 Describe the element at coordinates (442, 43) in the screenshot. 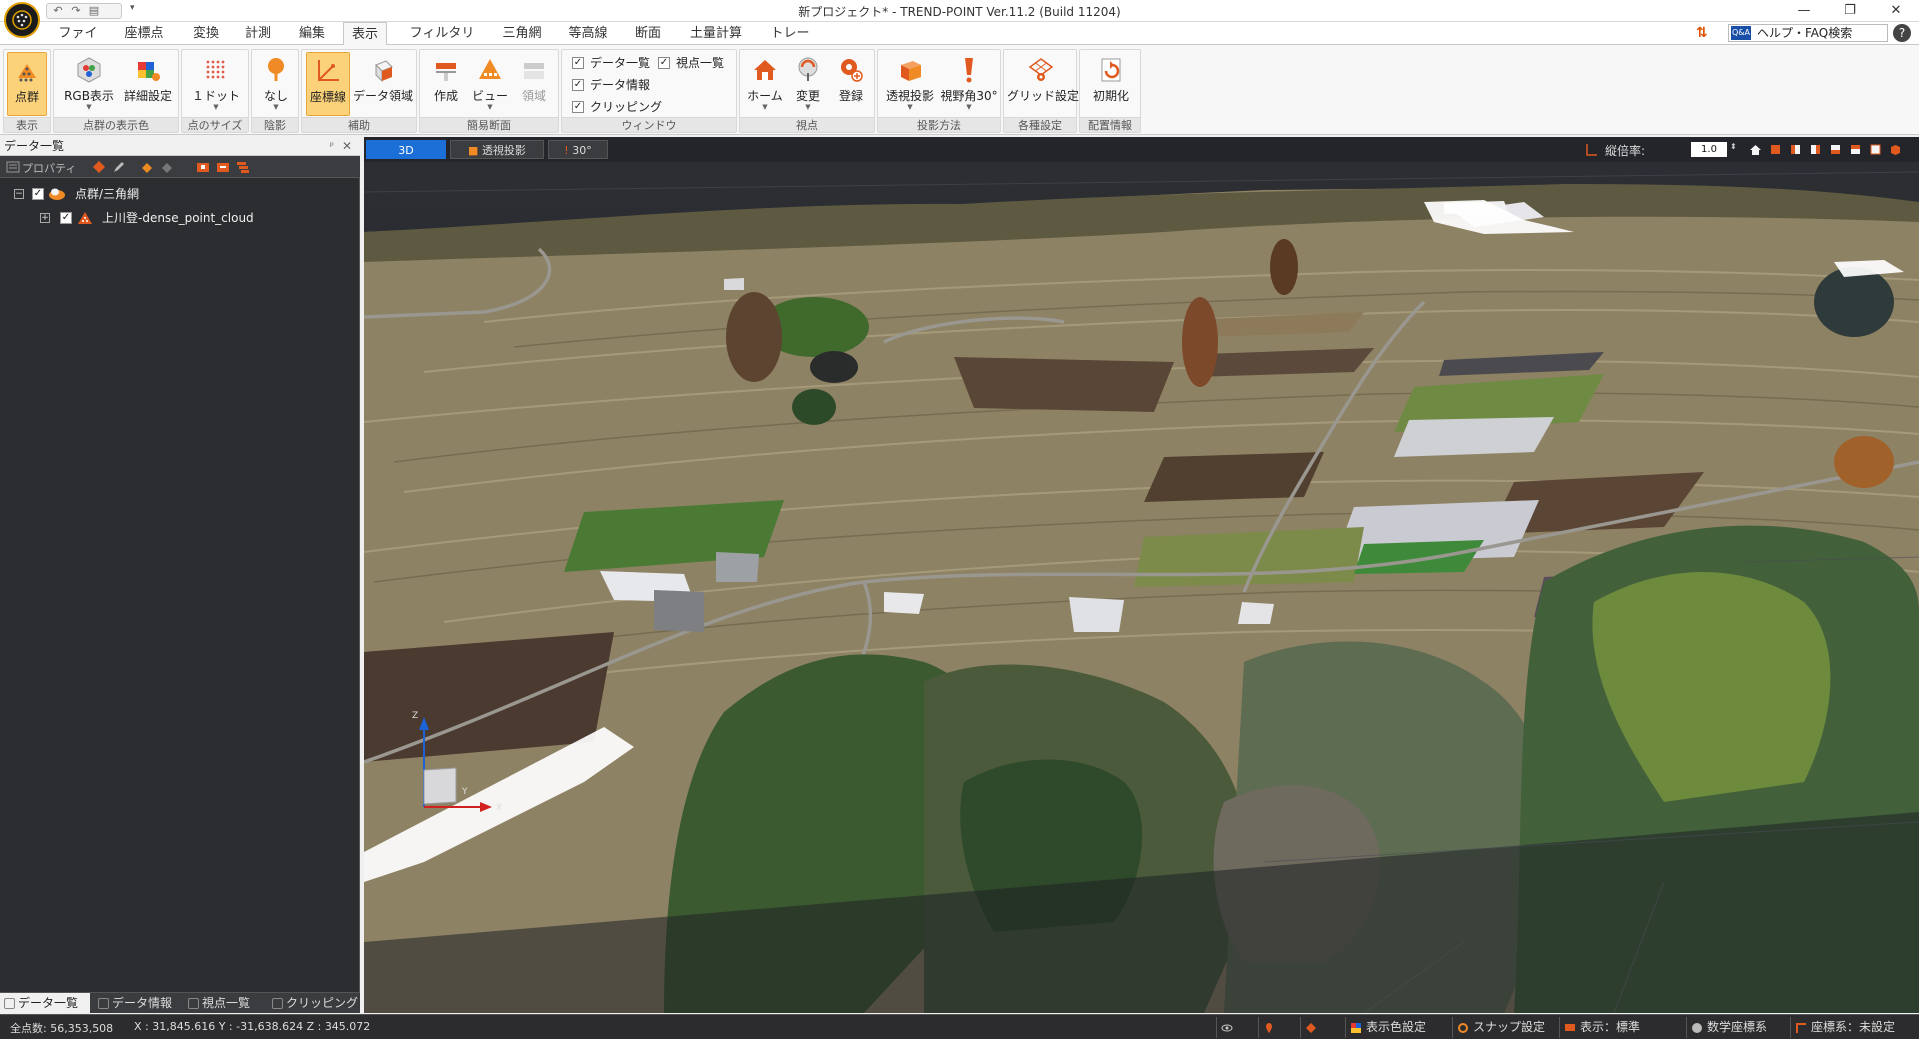

I see `menu-filtering: フィルタリング` at that location.